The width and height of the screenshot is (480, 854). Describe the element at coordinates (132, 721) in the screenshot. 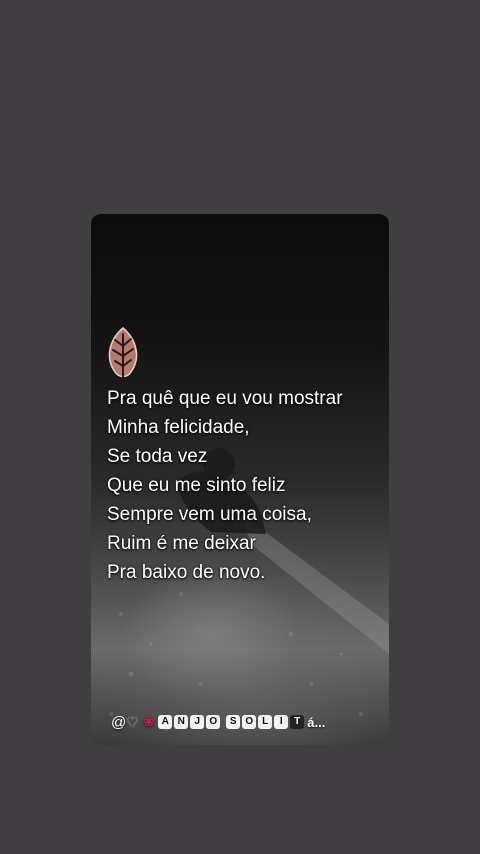

I see `heart-icon: ♥` at that location.